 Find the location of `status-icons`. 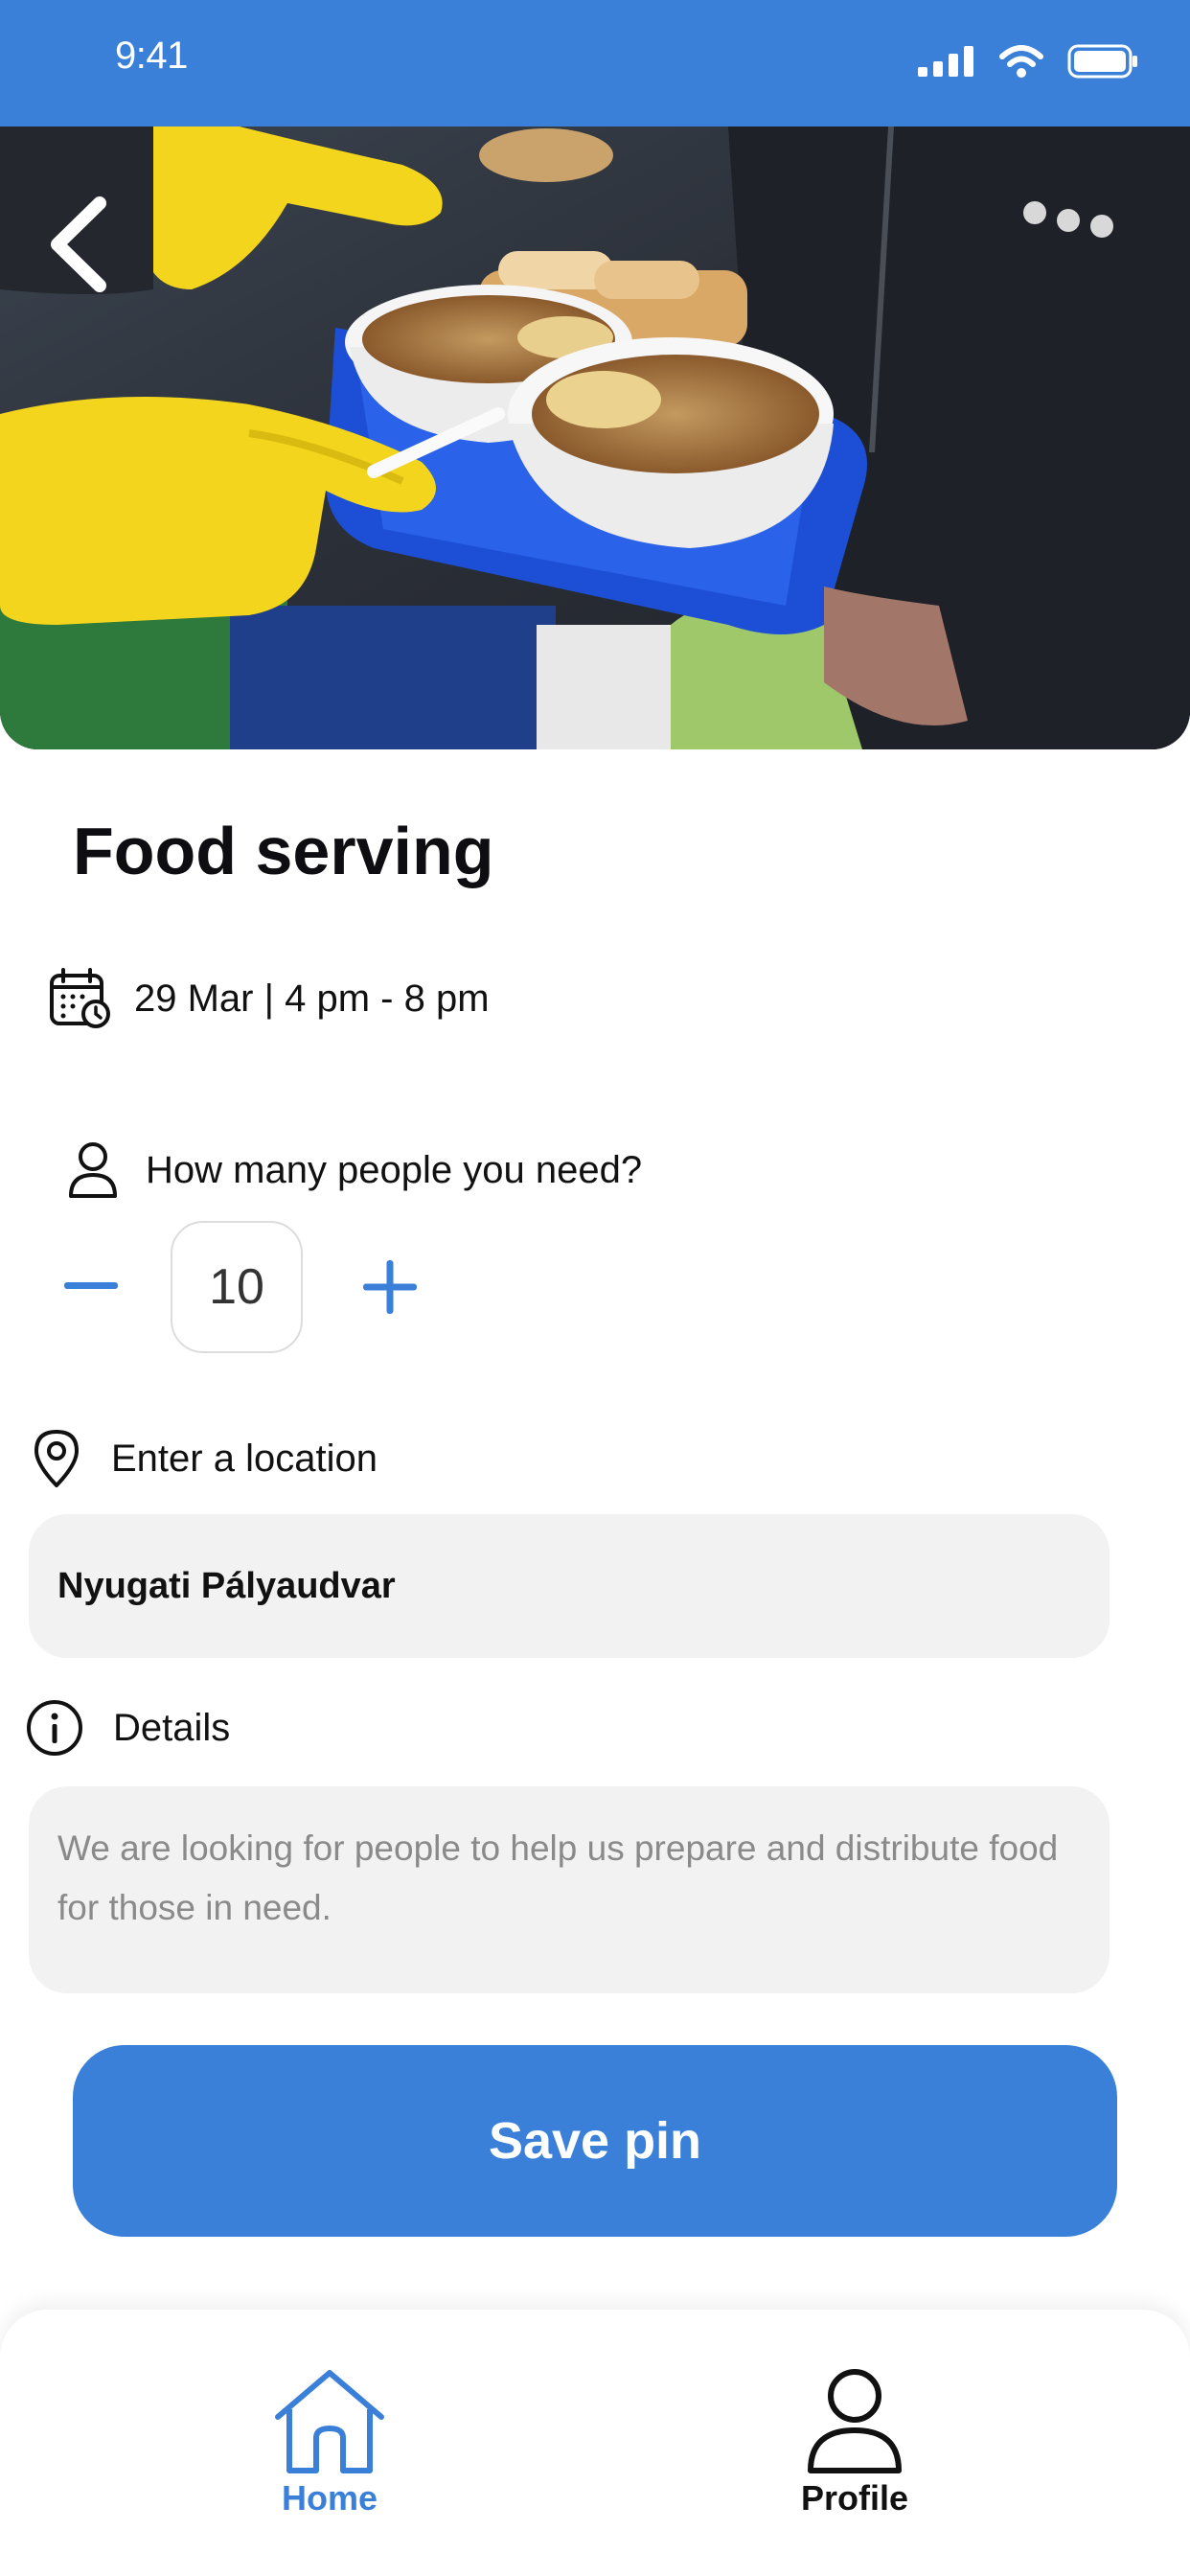

status-icons is located at coordinates (1028, 62).